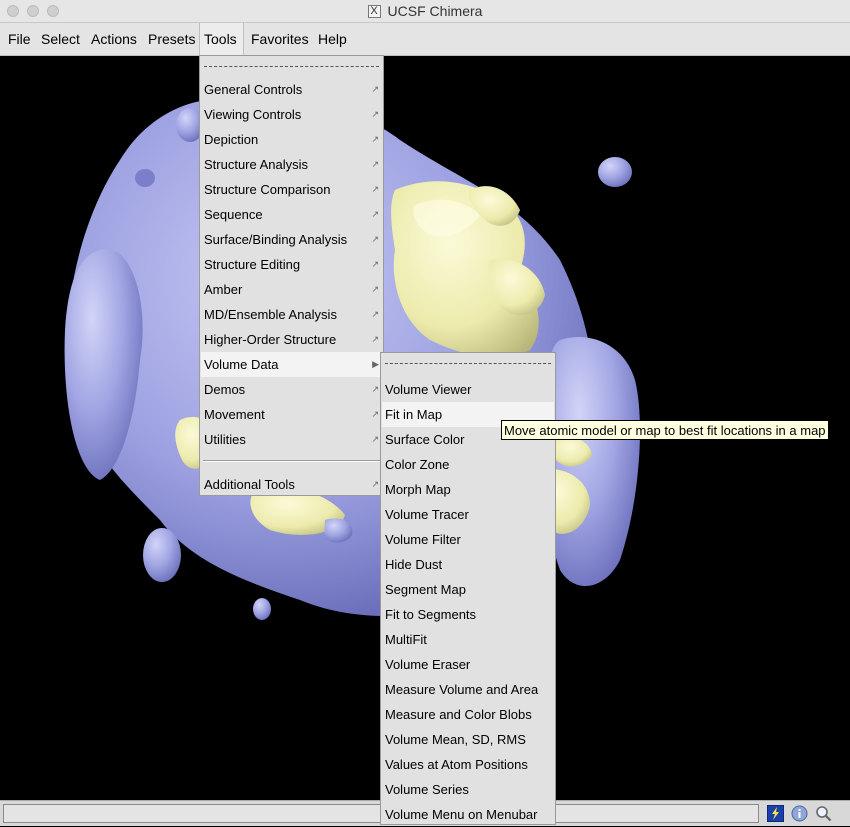 This screenshot has height=827, width=850. I want to click on volume-item-volume-viewer: Volume Viewer, so click(468, 389).